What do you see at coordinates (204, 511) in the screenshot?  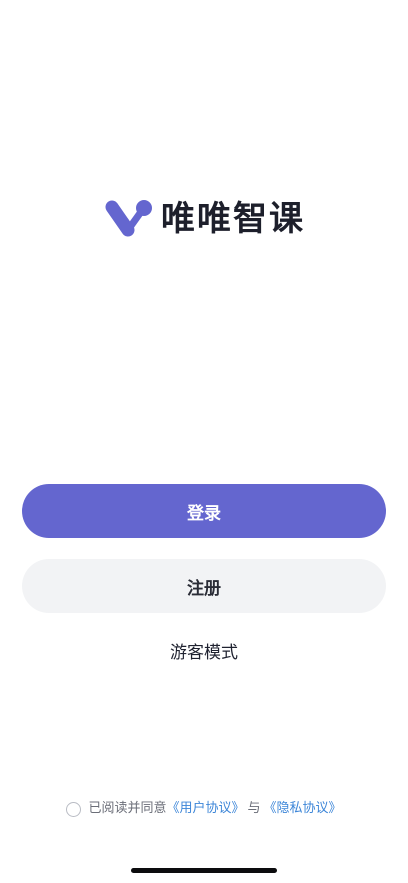 I see `login-button: 登录` at bounding box center [204, 511].